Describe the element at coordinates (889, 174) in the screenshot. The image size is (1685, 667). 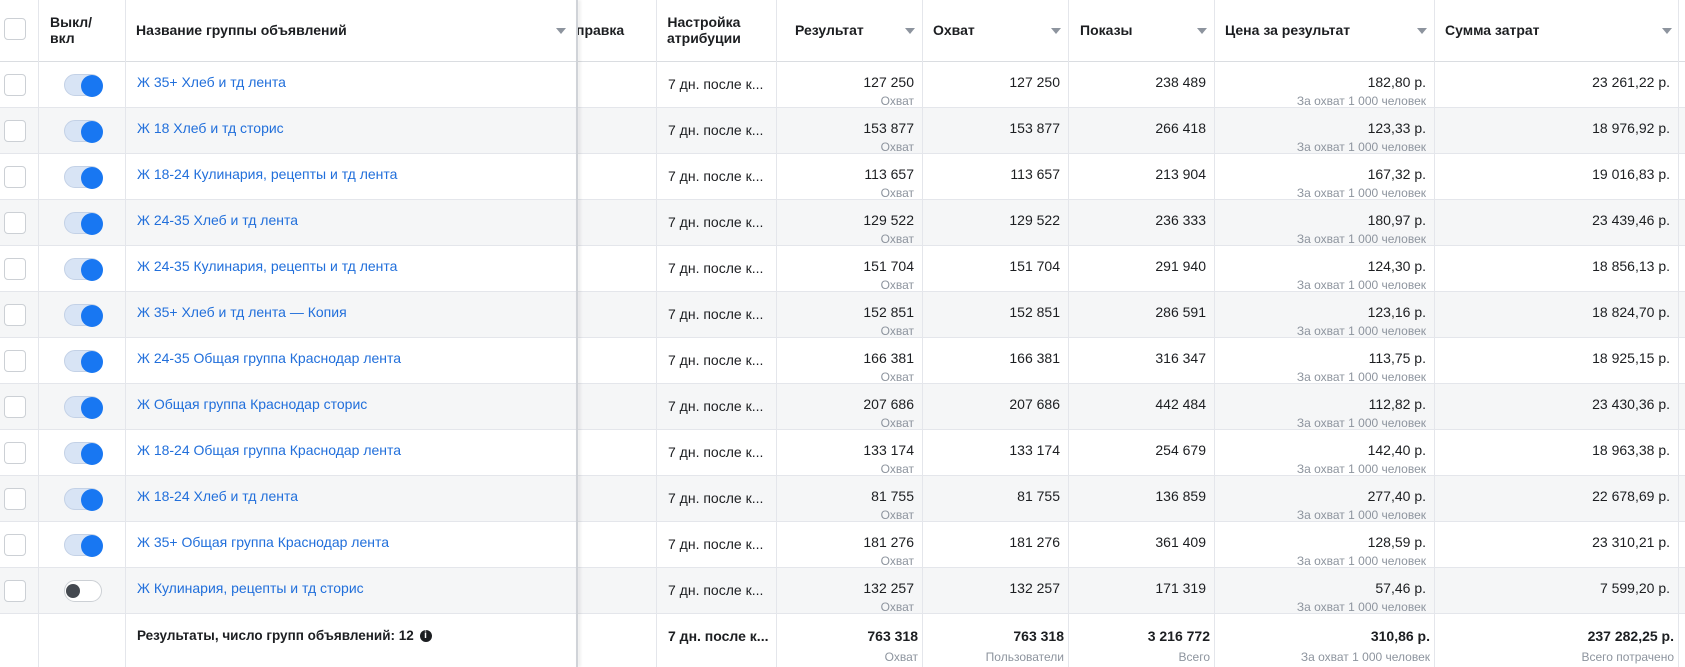
I see `result-value: 113 657` at that location.